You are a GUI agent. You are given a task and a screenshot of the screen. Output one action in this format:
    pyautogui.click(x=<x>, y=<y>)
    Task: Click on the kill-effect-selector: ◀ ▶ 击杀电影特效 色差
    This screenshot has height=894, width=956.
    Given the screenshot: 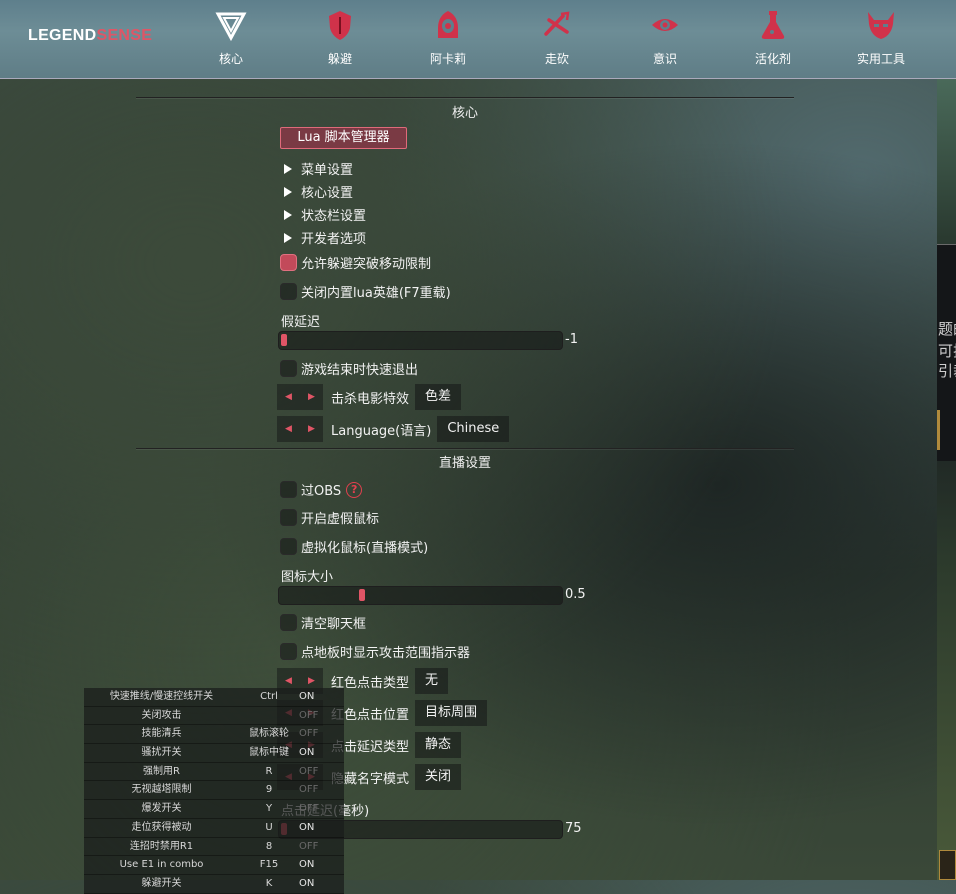 What is the action you would take?
    pyautogui.click(x=369, y=397)
    